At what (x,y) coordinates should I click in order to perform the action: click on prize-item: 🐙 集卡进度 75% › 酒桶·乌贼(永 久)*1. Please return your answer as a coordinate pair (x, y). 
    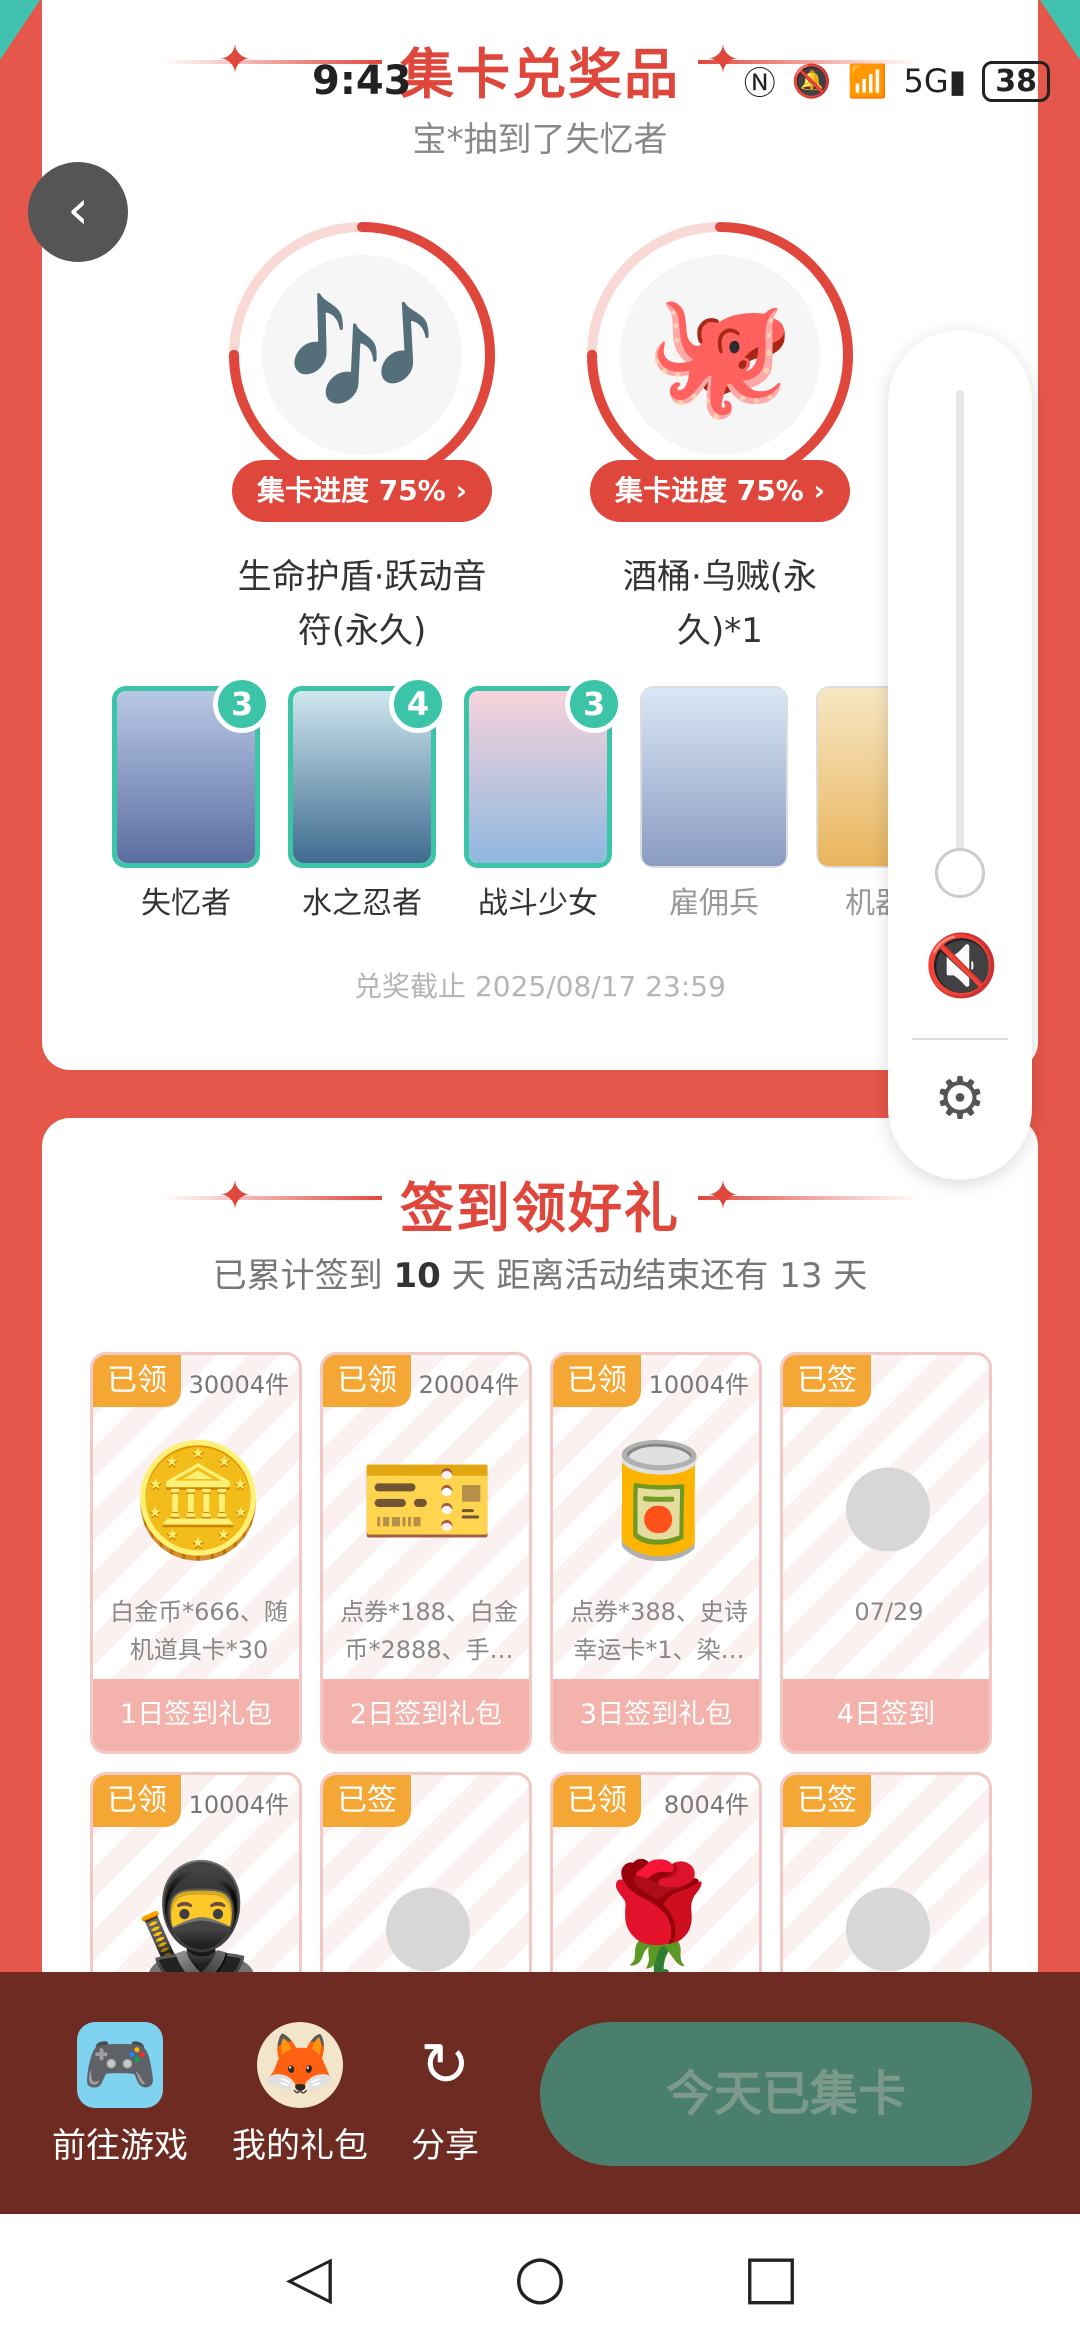
    Looking at the image, I should click on (720, 439).